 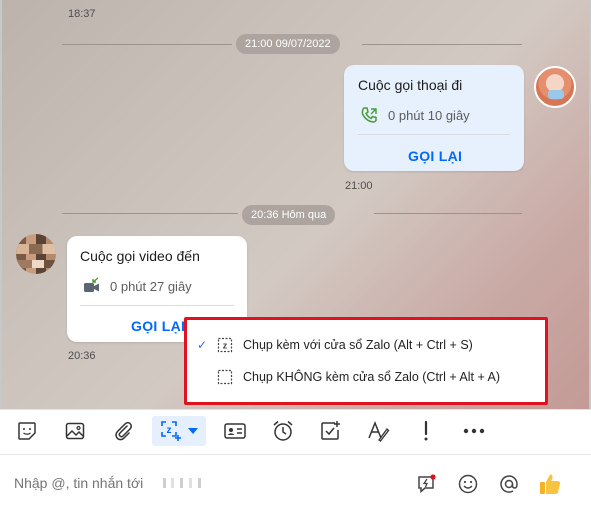 I want to click on format-text-button, so click(x=378, y=431).